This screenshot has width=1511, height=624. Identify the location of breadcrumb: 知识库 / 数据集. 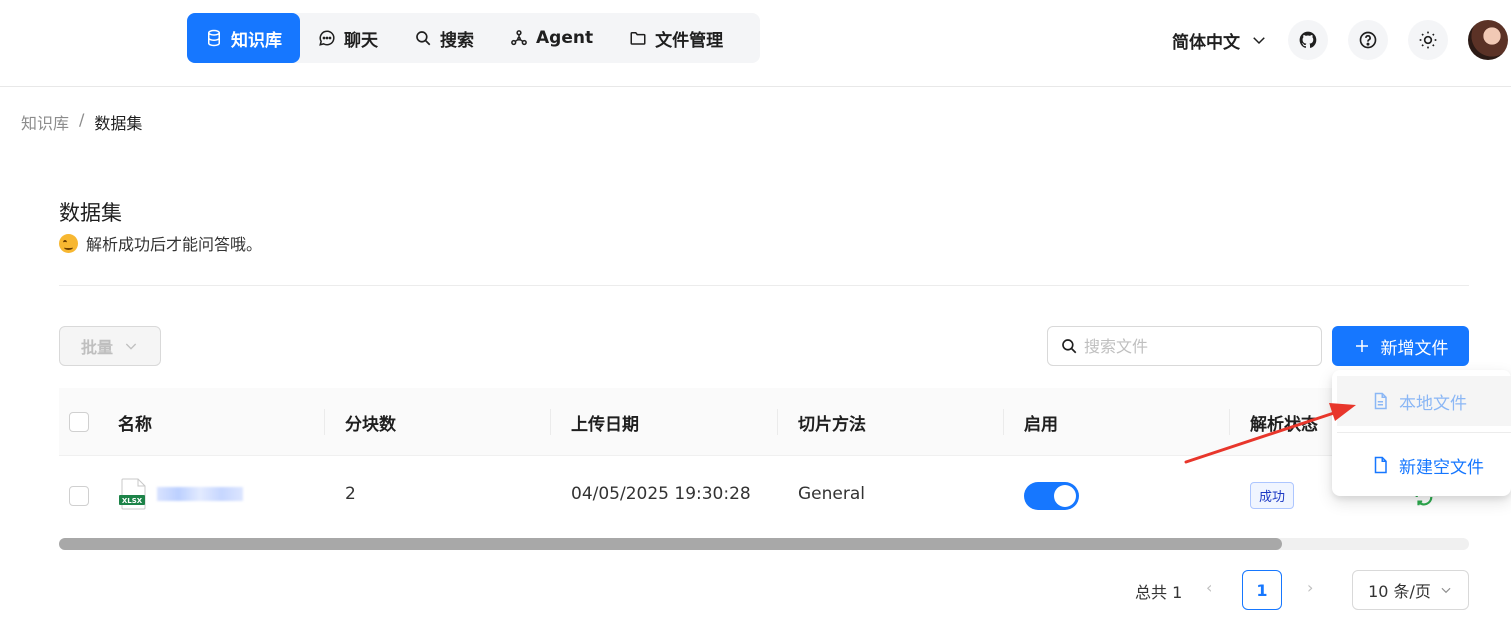
(81, 122).